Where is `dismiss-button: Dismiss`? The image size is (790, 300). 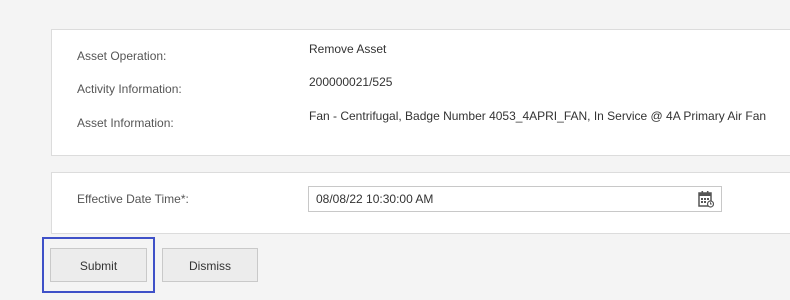
dismiss-button: Dismiss is located at coordinates (210, 265).